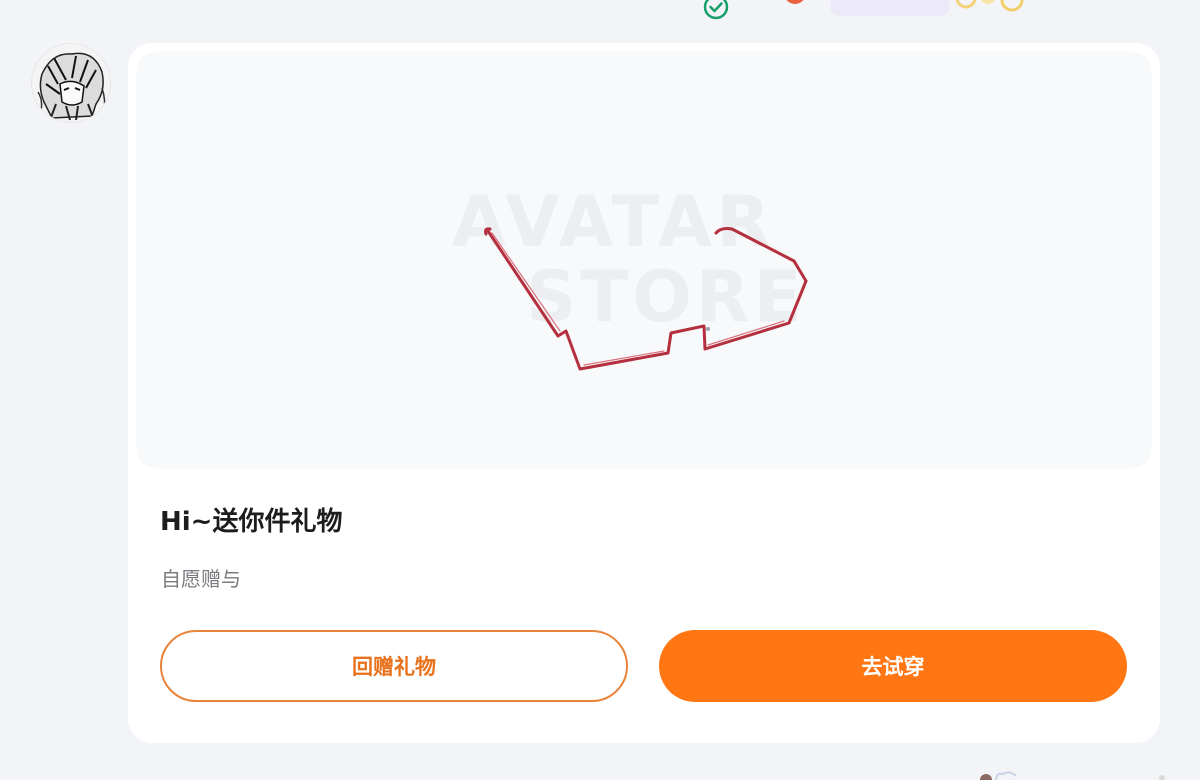 This screenshot has height=780, width=1200. What do you see at coordinates (989, 6) in the screenshot?
I see `coin-icon` at bounding box center [989, 6].